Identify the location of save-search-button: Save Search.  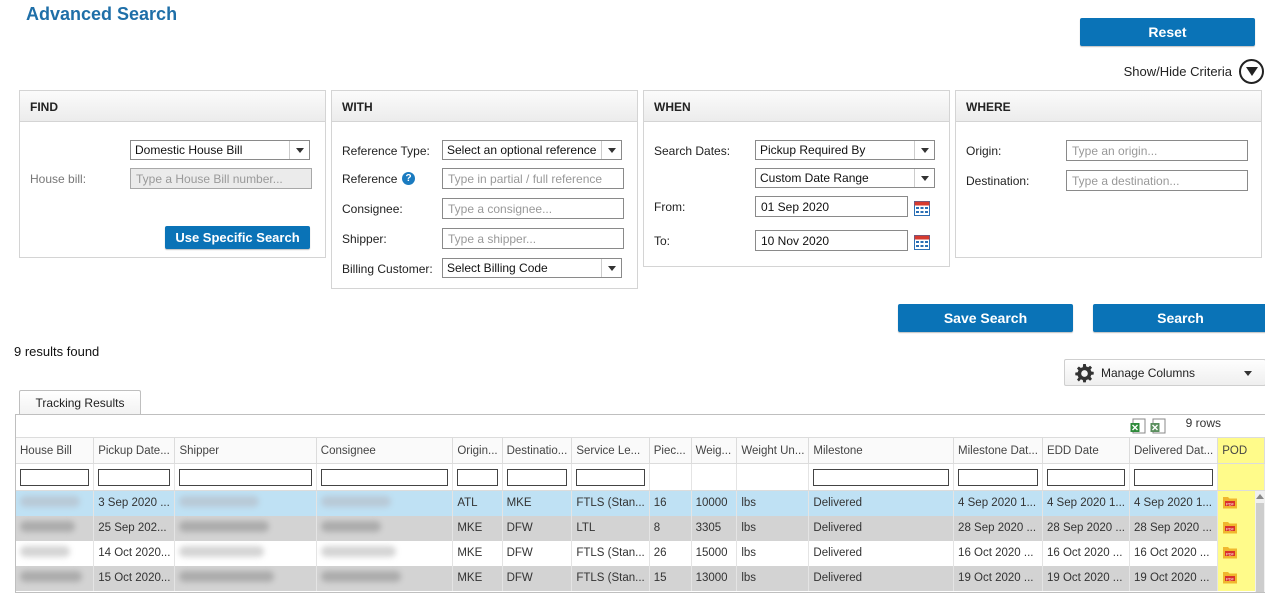
(985, 318).